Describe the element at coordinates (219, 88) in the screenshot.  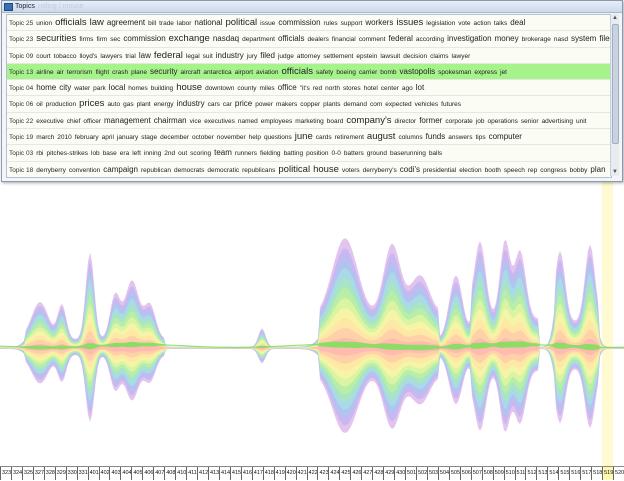
I see `topic-word: downtown` at that location.